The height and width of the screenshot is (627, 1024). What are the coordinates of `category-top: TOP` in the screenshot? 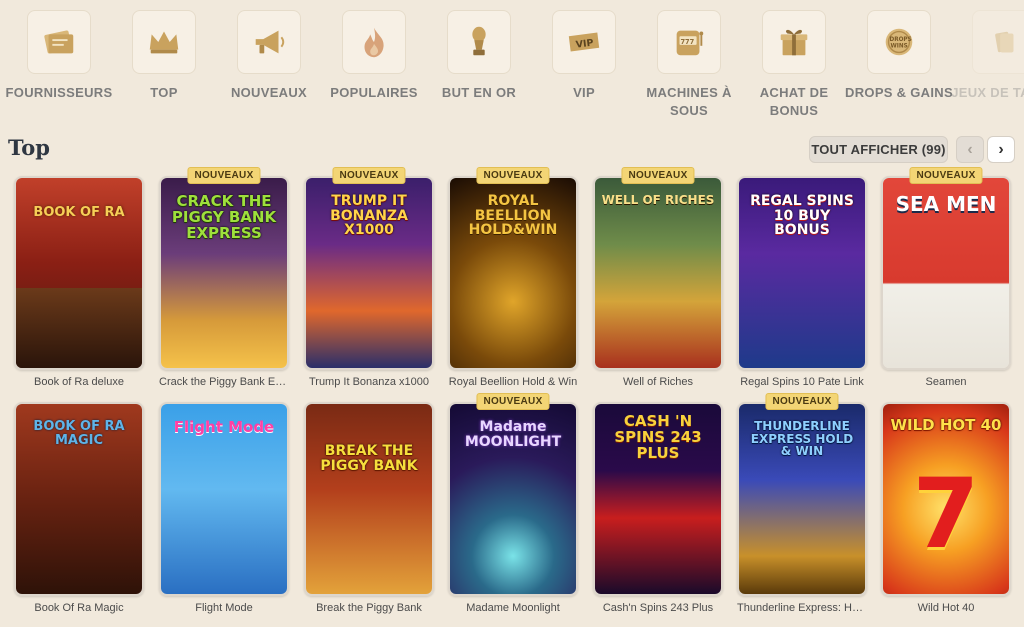 It's located at (164, 56).